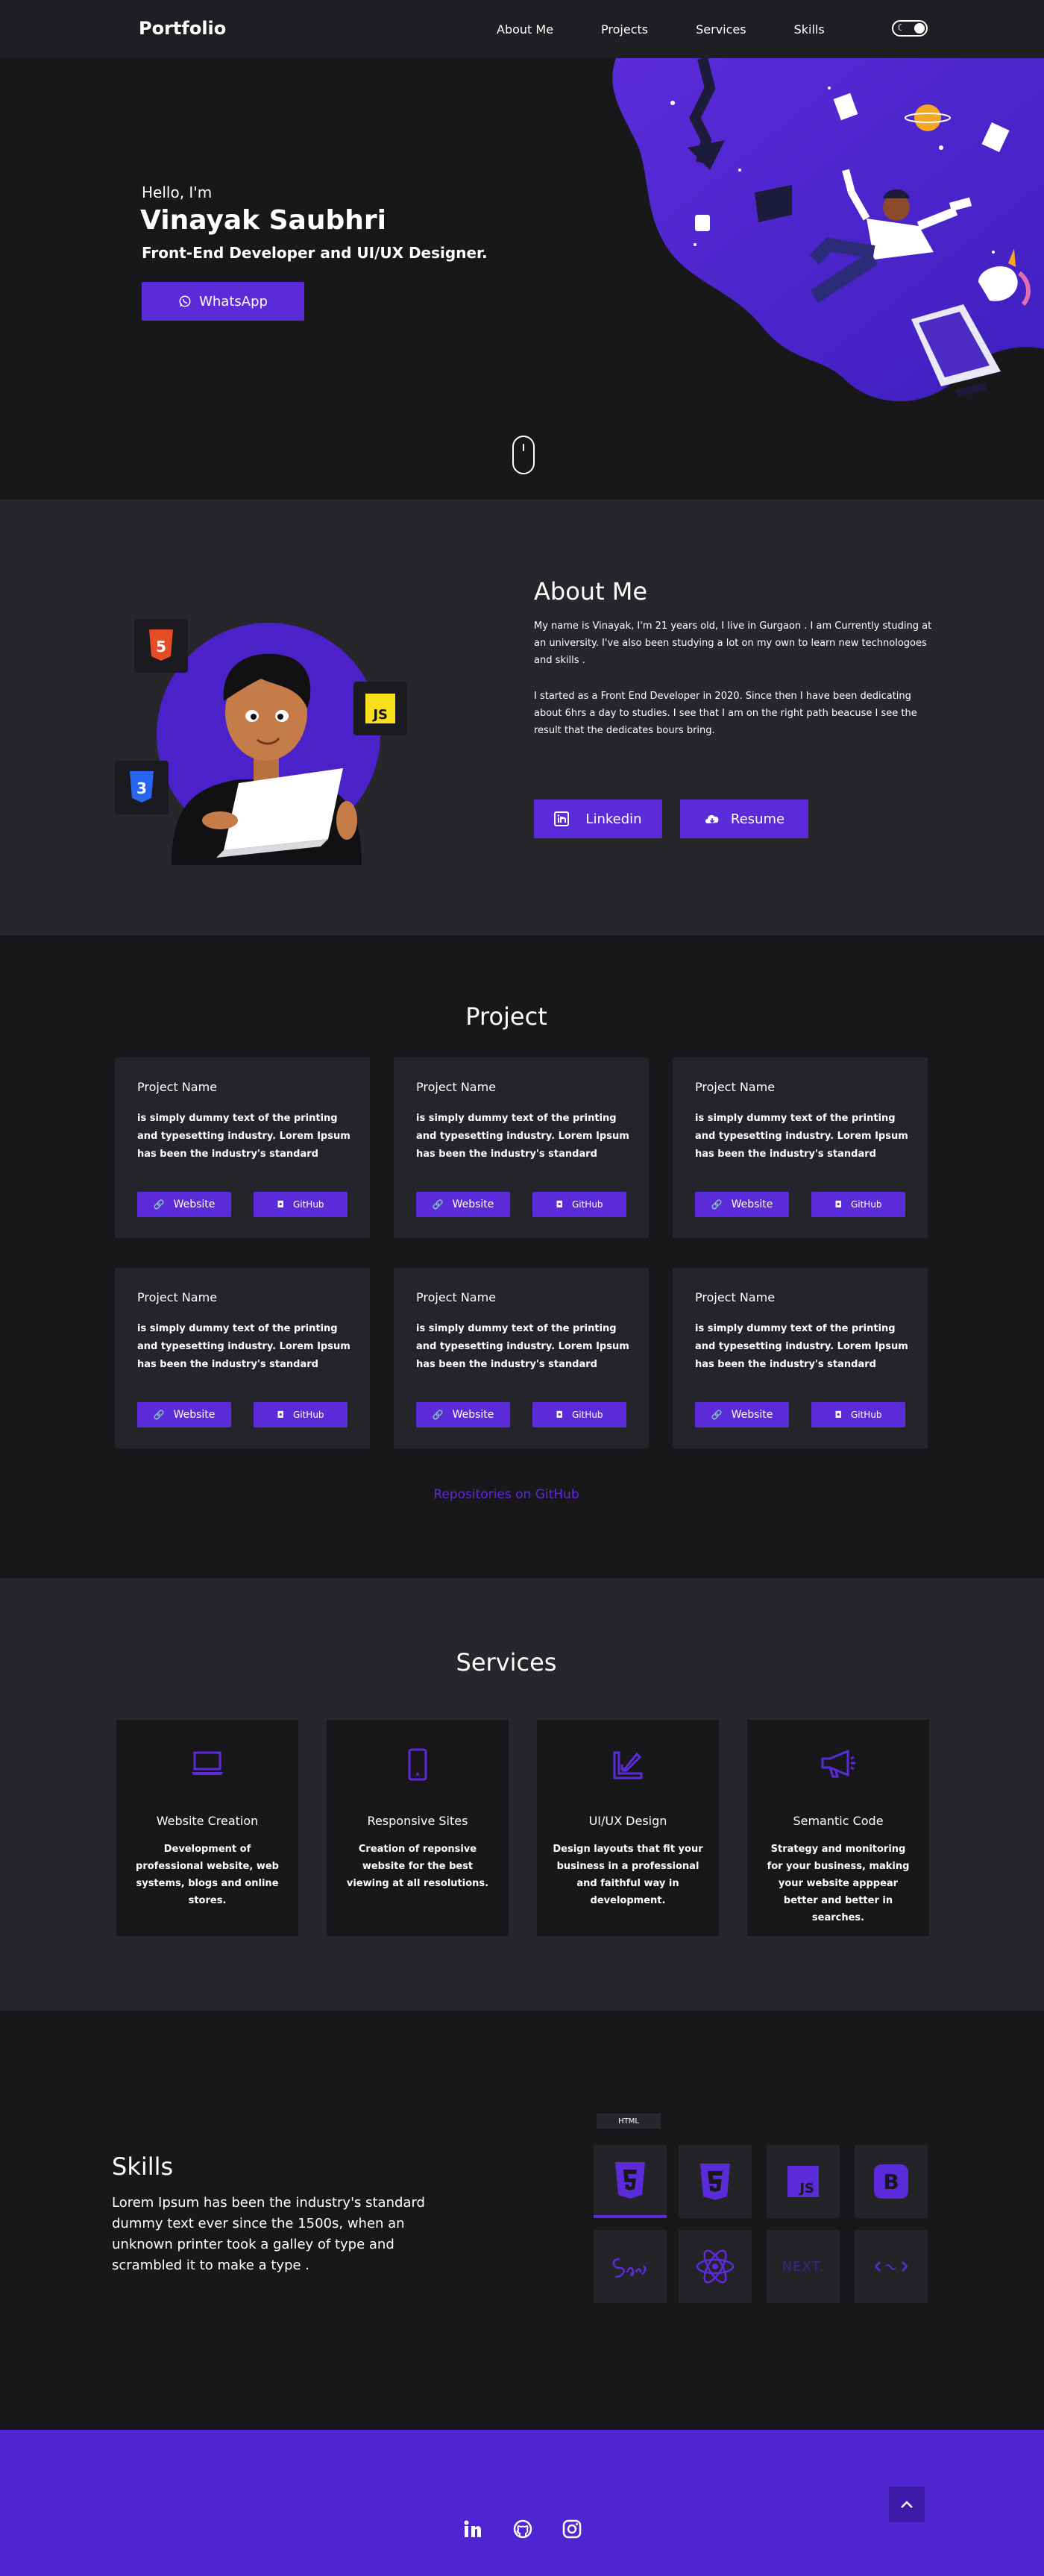 This screenshot has height=2576, width=1044. I want to click on nav-link-about: About Me, so click(525, 30).